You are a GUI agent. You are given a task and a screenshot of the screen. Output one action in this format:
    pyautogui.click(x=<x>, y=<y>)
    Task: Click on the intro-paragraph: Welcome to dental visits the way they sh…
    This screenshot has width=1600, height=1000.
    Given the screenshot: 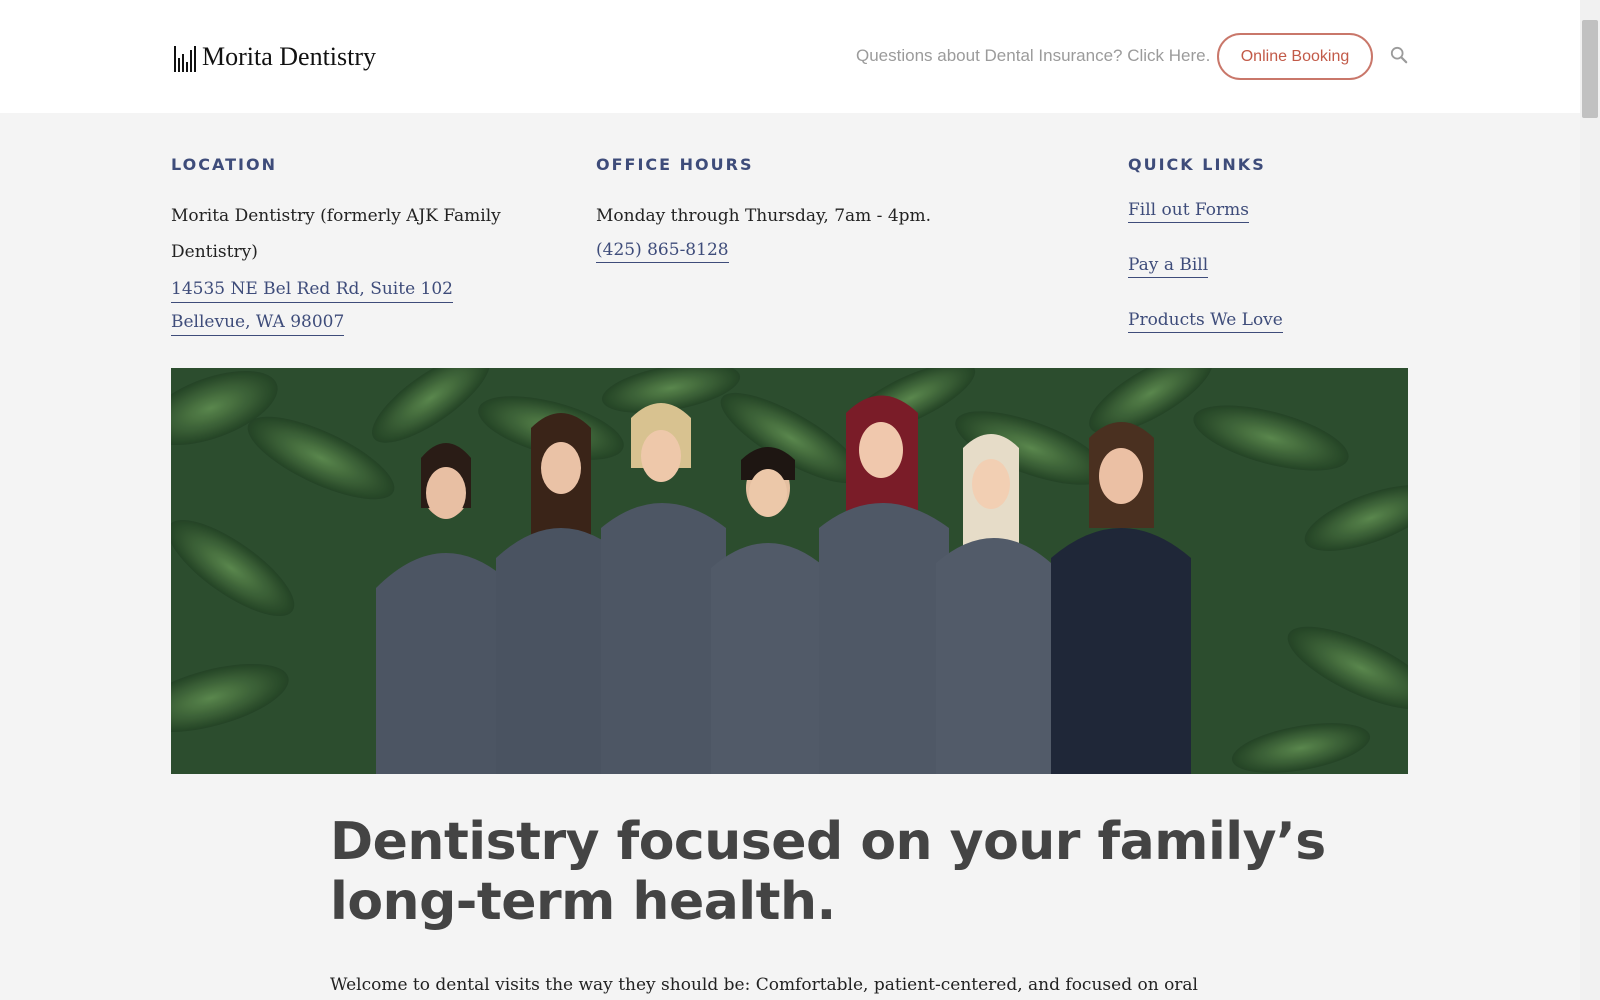 What is the action you would take?
    pyautogui.click(x=764, y=985)
    